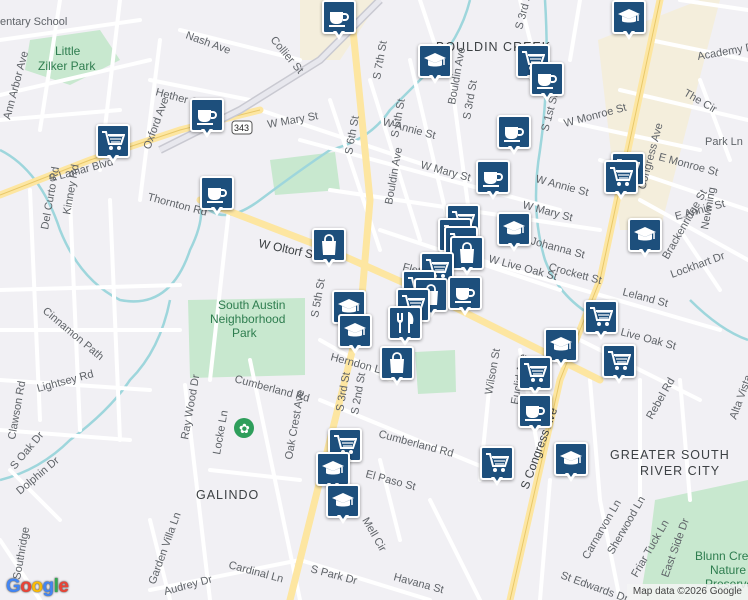  Describe the element at coordinates (373, 535) in the screenshot. I see `svg-text: Mell Cir` at that location.